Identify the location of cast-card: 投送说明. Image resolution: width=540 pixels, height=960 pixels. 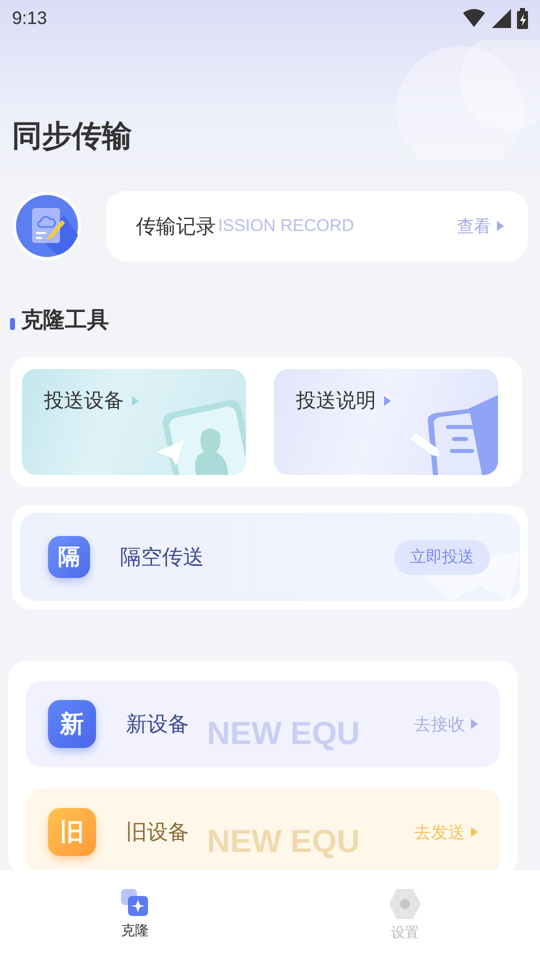
(386, 422).